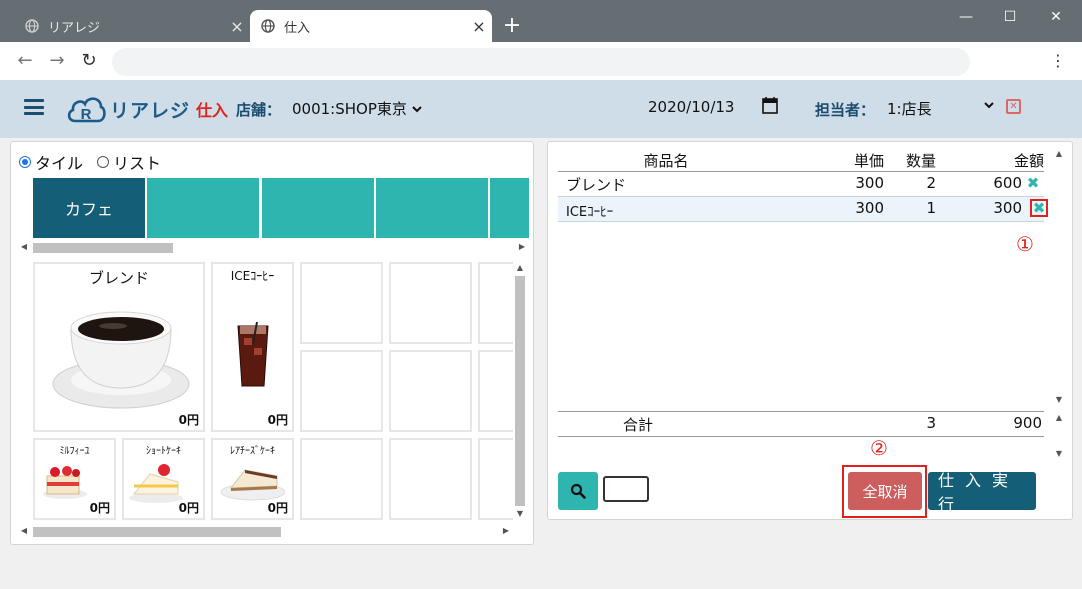 The image size is (1082, 589). Describe the element at coordinates (86, 114) in the screenshot. I see `svg-text: R` at that location.